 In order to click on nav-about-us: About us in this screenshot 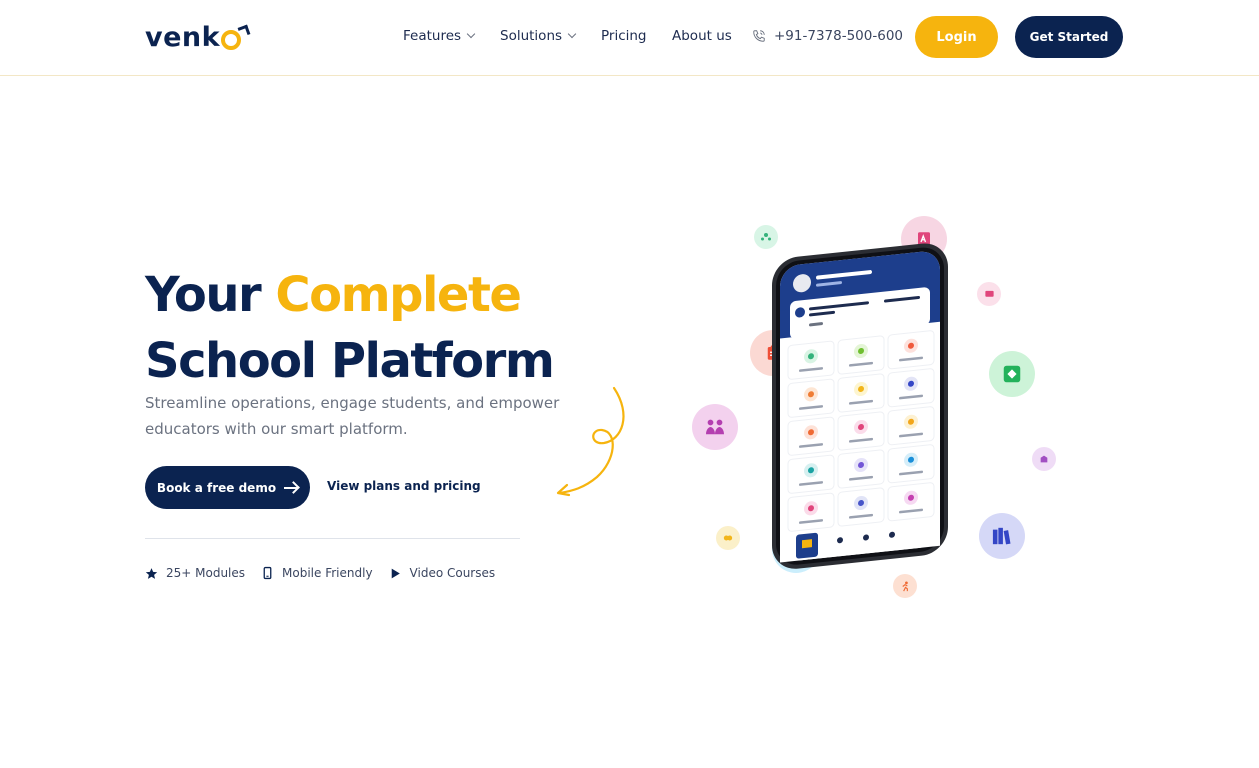, I will do `click(702, 36)`.